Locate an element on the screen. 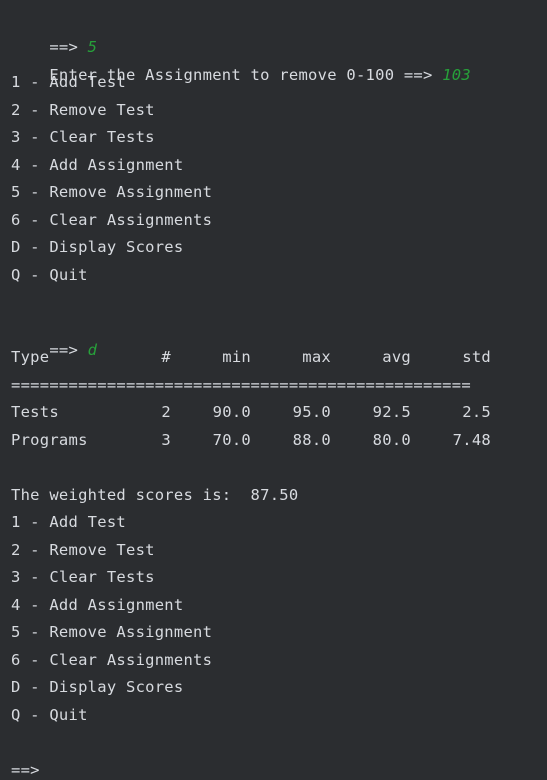 Image resolution: width=547 pixels, height=780 pixels. table-cell-min: 90.0 is located at coordinates (231, 412).